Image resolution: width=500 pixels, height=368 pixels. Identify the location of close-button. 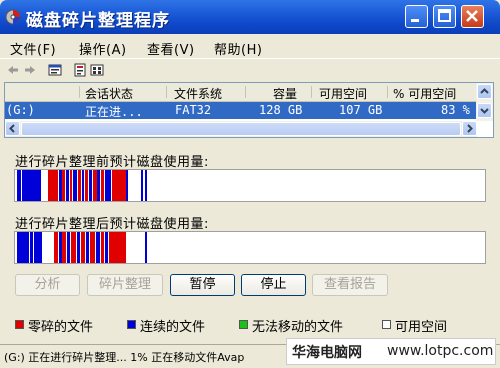
(472, 16).